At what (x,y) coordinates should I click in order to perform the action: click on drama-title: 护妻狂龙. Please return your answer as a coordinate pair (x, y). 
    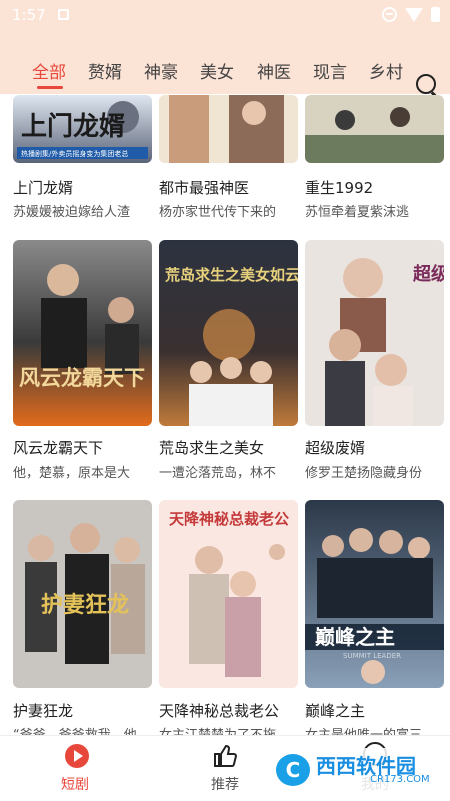
    Looking at the image, I should click on (43, 711).